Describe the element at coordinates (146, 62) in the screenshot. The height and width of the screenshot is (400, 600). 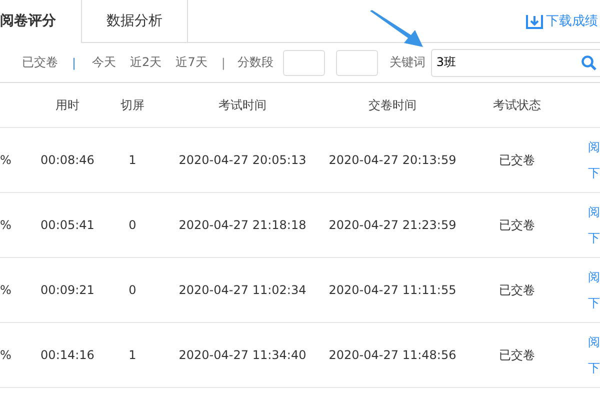
I see `filter-option: 近2天` at that location.